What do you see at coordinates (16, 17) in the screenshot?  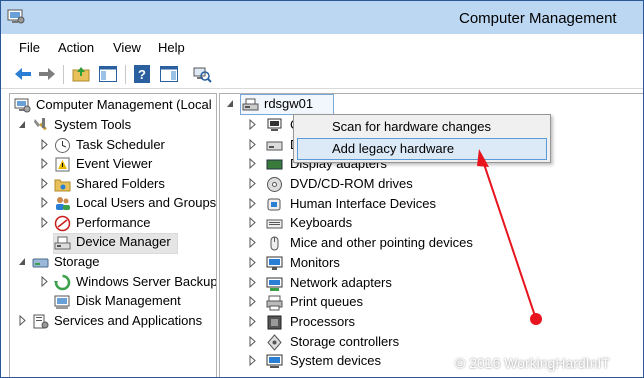 I see `computer-management-app-icon` at bounding box center [16, 17].